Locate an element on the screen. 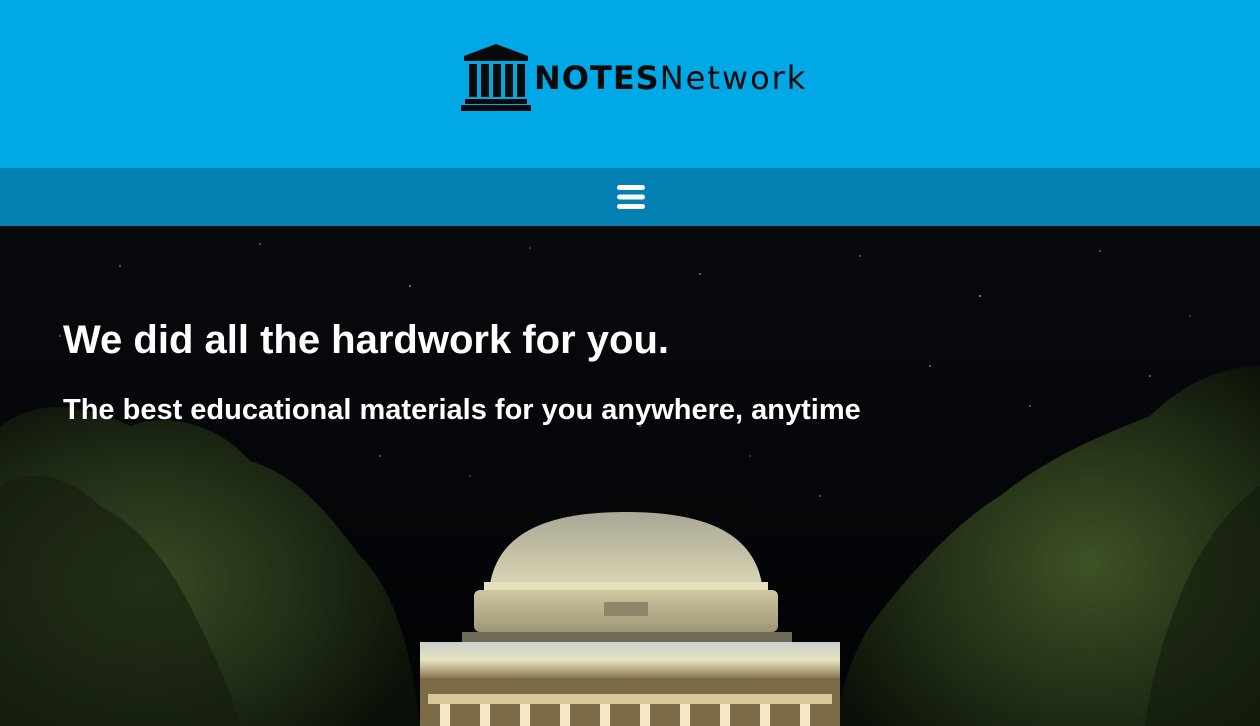 Image resolution: width=1260 pixels, height=726 pixels. hamburger-menu-icon is located at coordinates (631, 197).